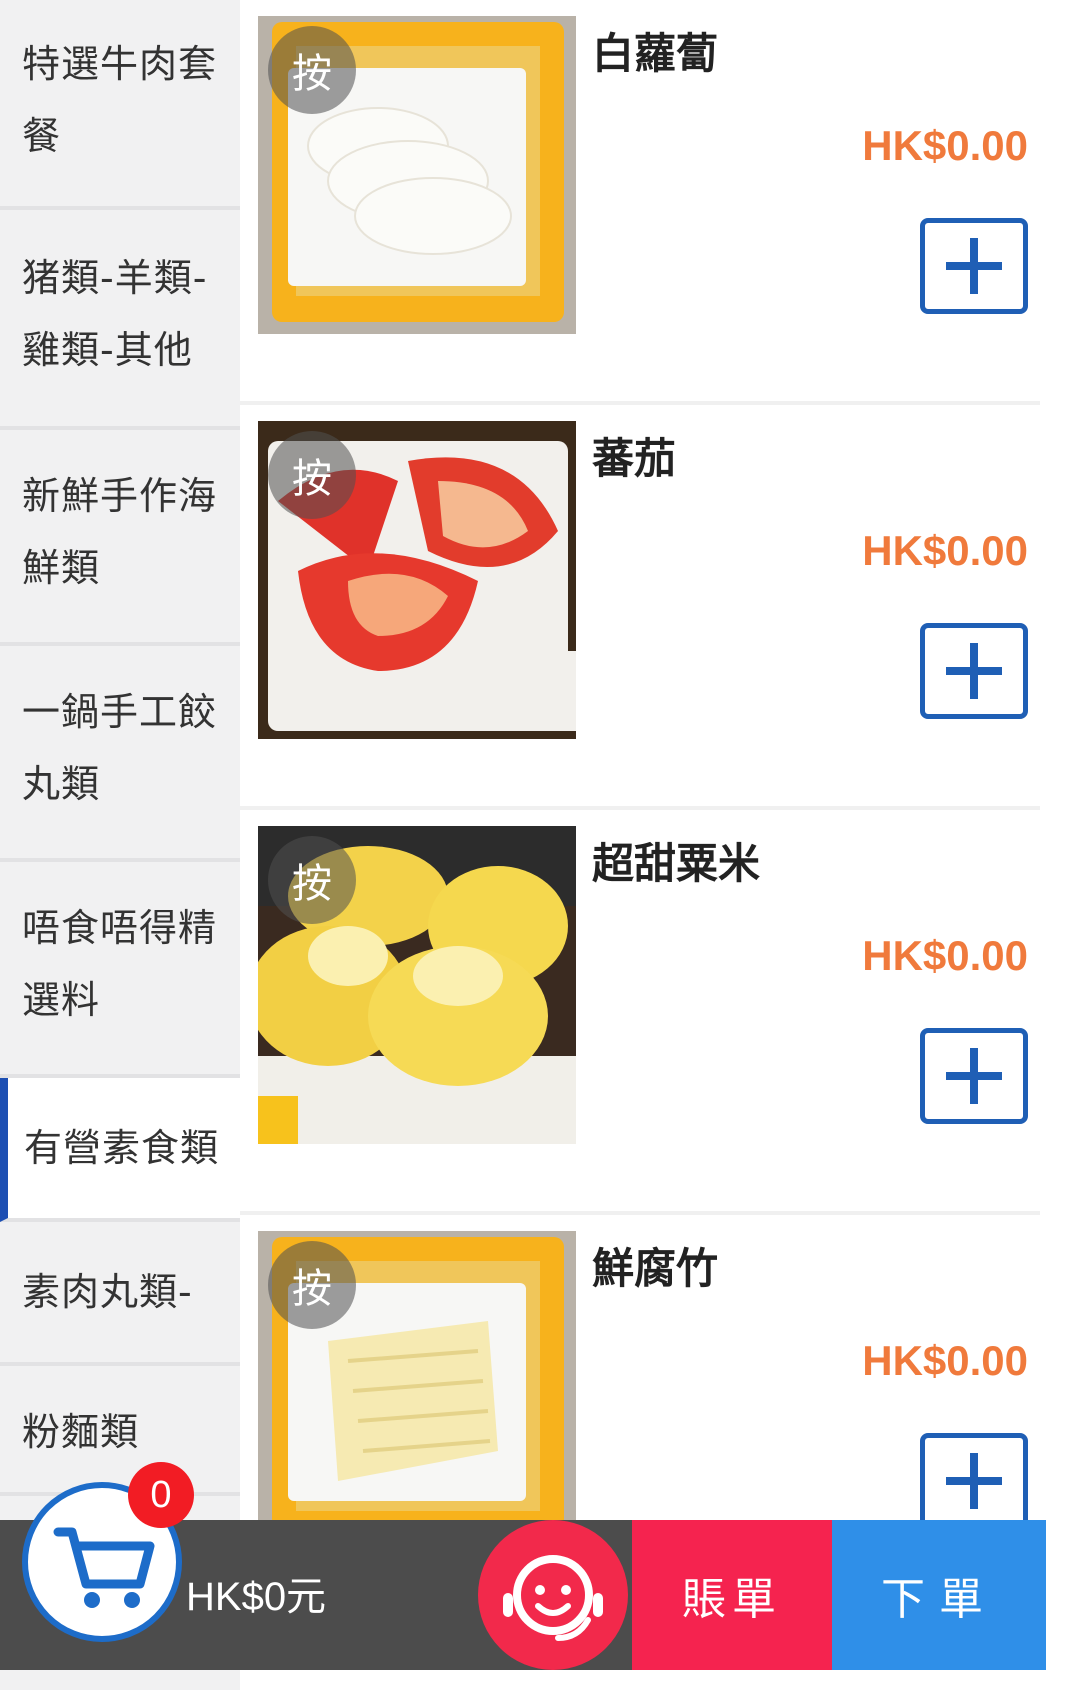 This screenshot has height=1690, width=1080. Describe the element at coordinates (655, 1268) in the screenshot. I see `item-name: 鮮腐竹` at that location.